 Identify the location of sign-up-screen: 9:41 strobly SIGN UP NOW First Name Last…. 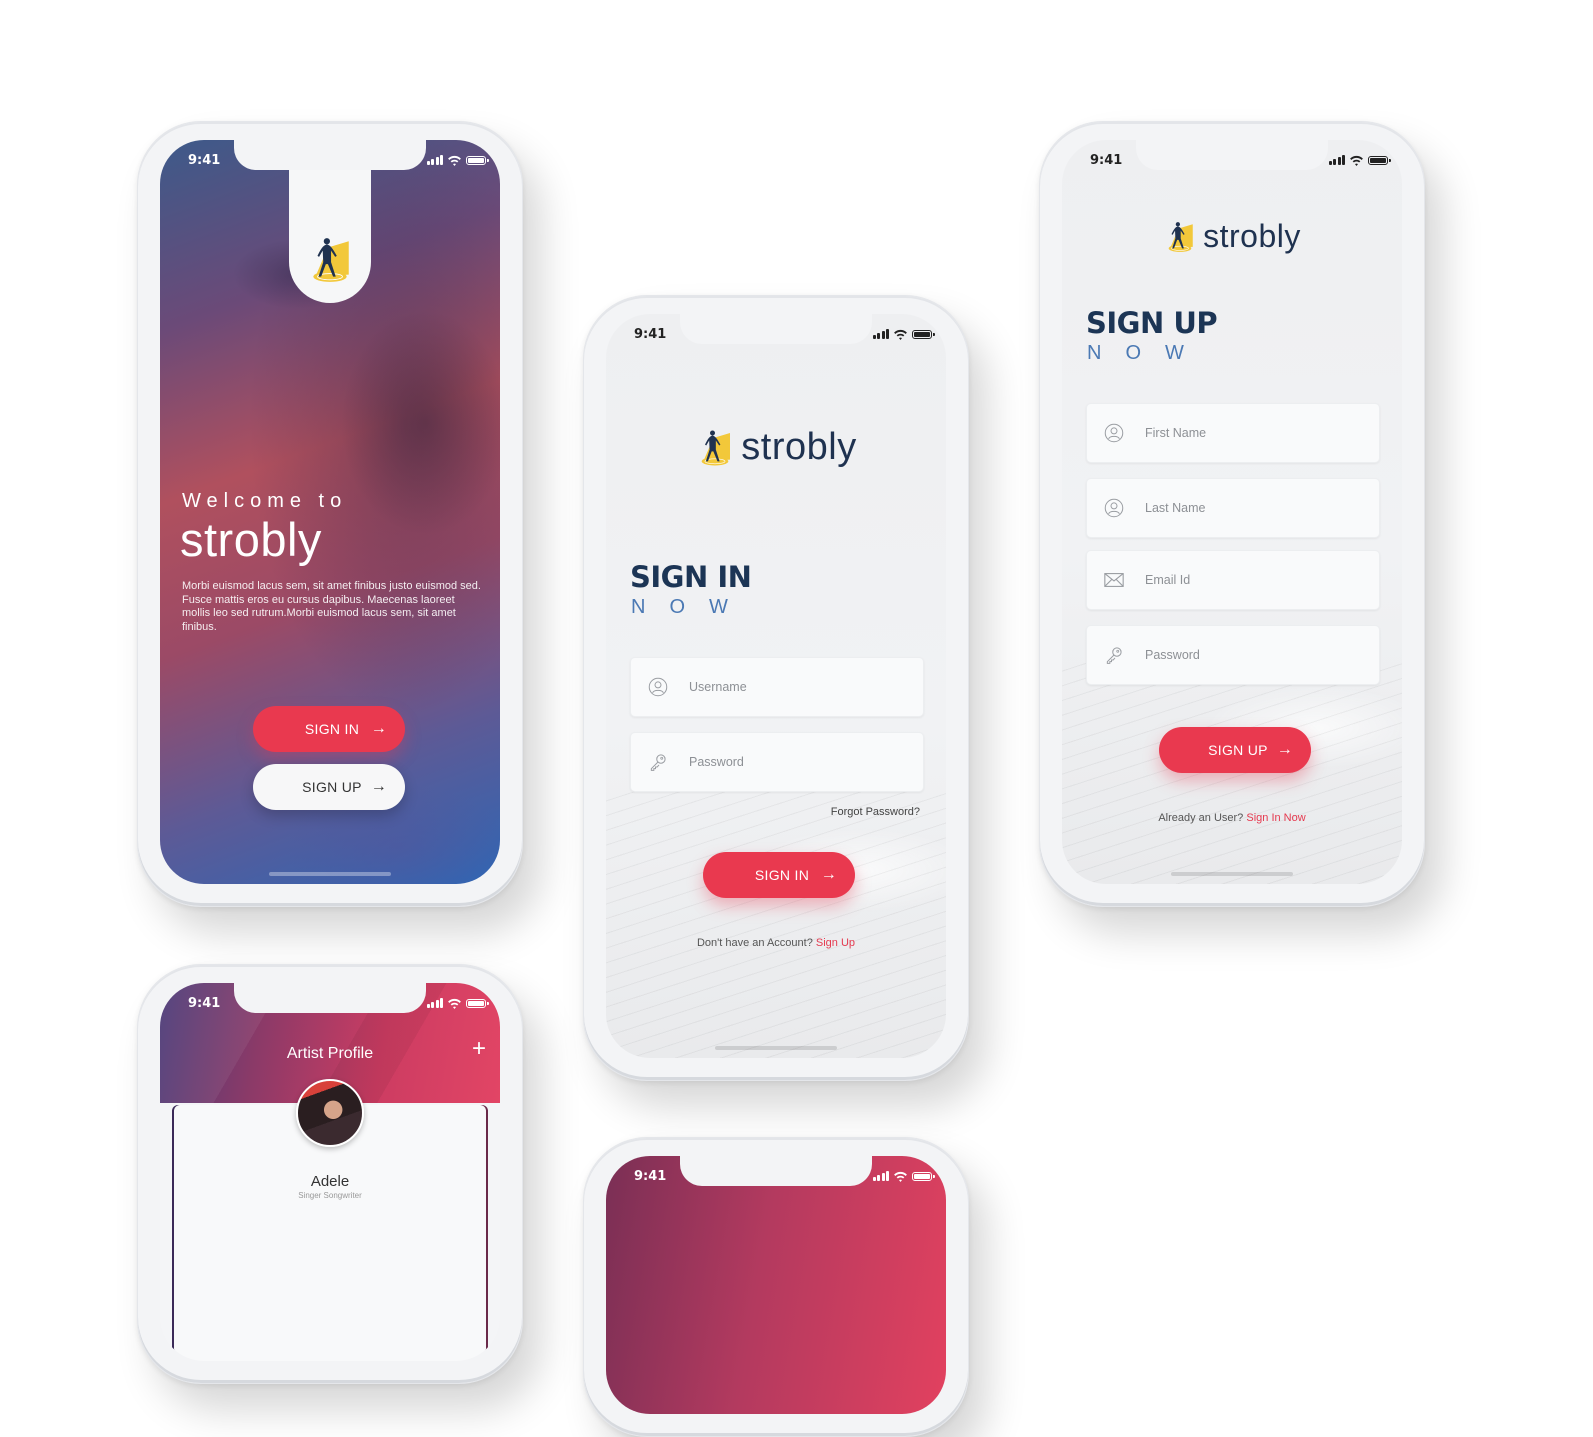
(1232, 512).